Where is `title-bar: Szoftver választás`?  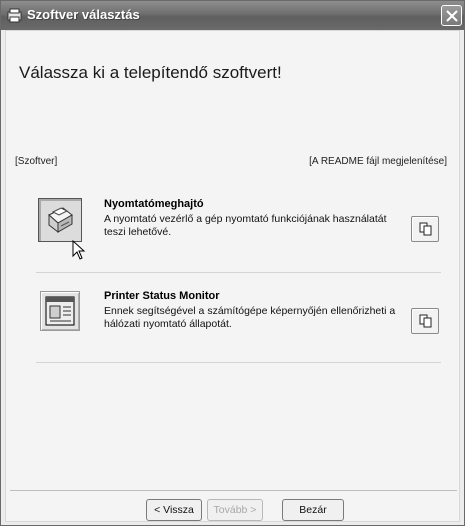 title-bar: Szoftver választás is located at coordinates (232, 15).